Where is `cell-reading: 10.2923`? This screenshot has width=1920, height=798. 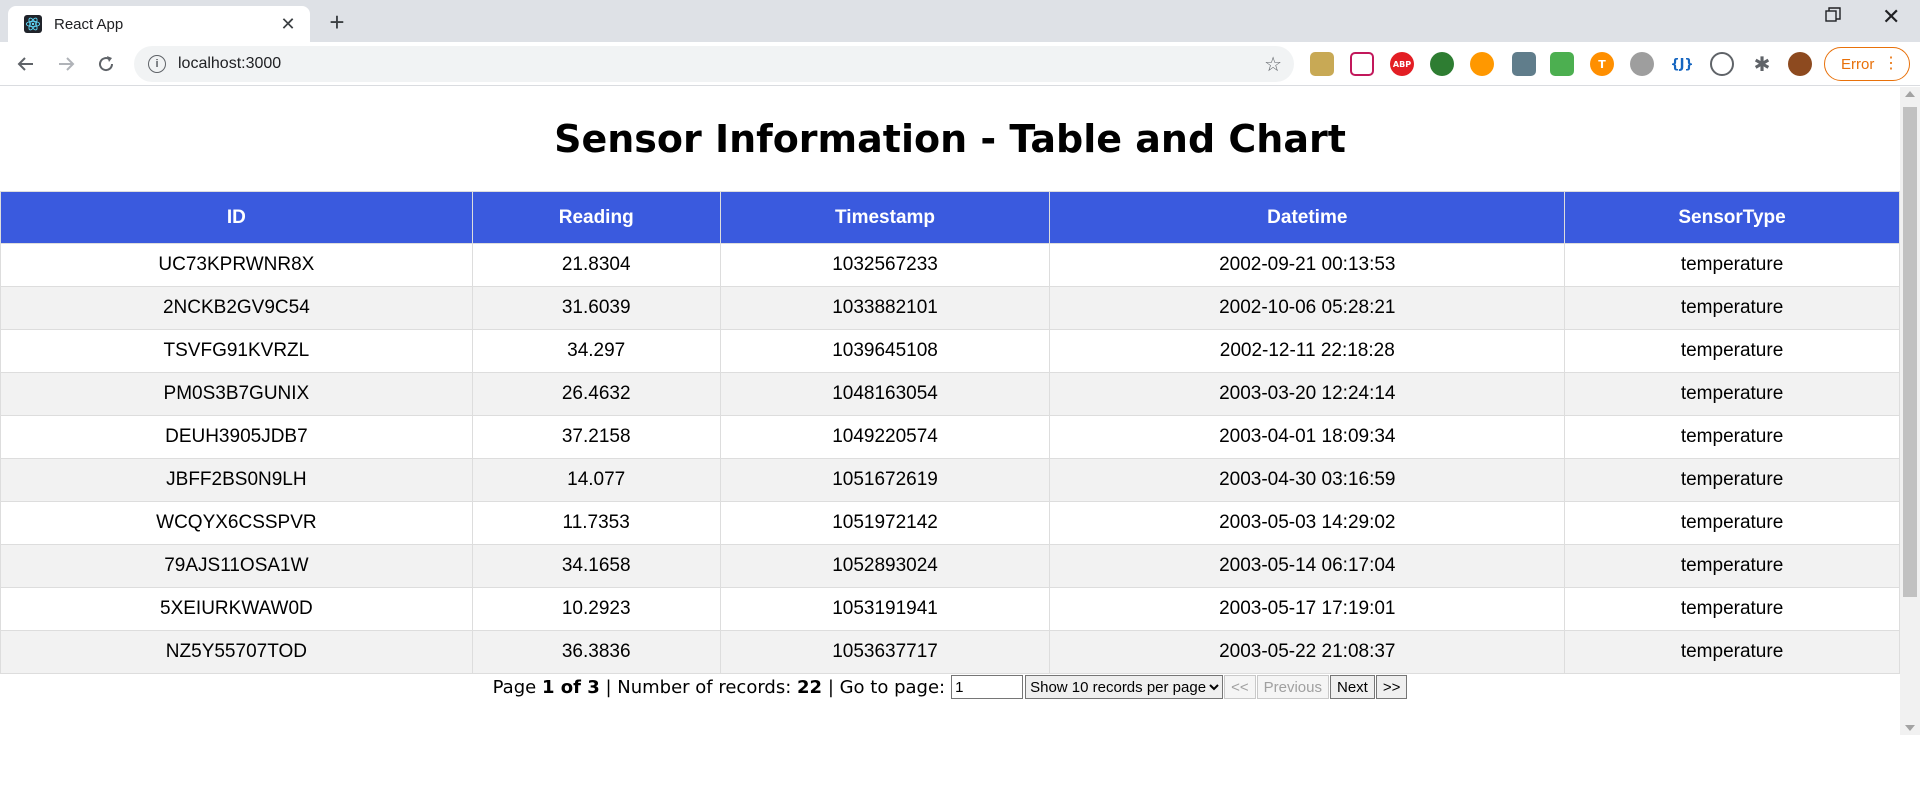
cell-reading: 10.2923 is located at coordinates (596, 609).